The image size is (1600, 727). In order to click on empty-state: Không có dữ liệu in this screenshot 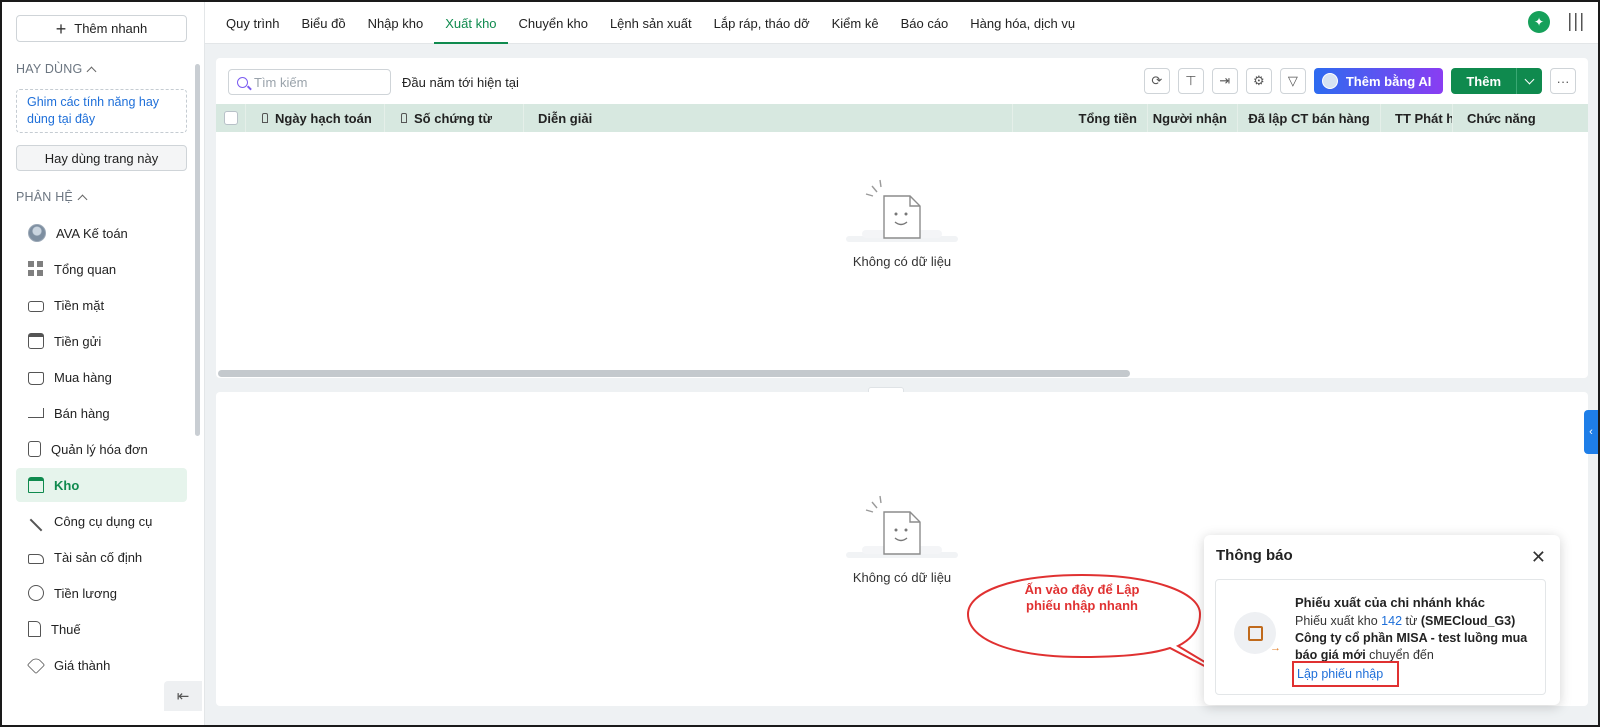, I will do `click(902, 223)`.